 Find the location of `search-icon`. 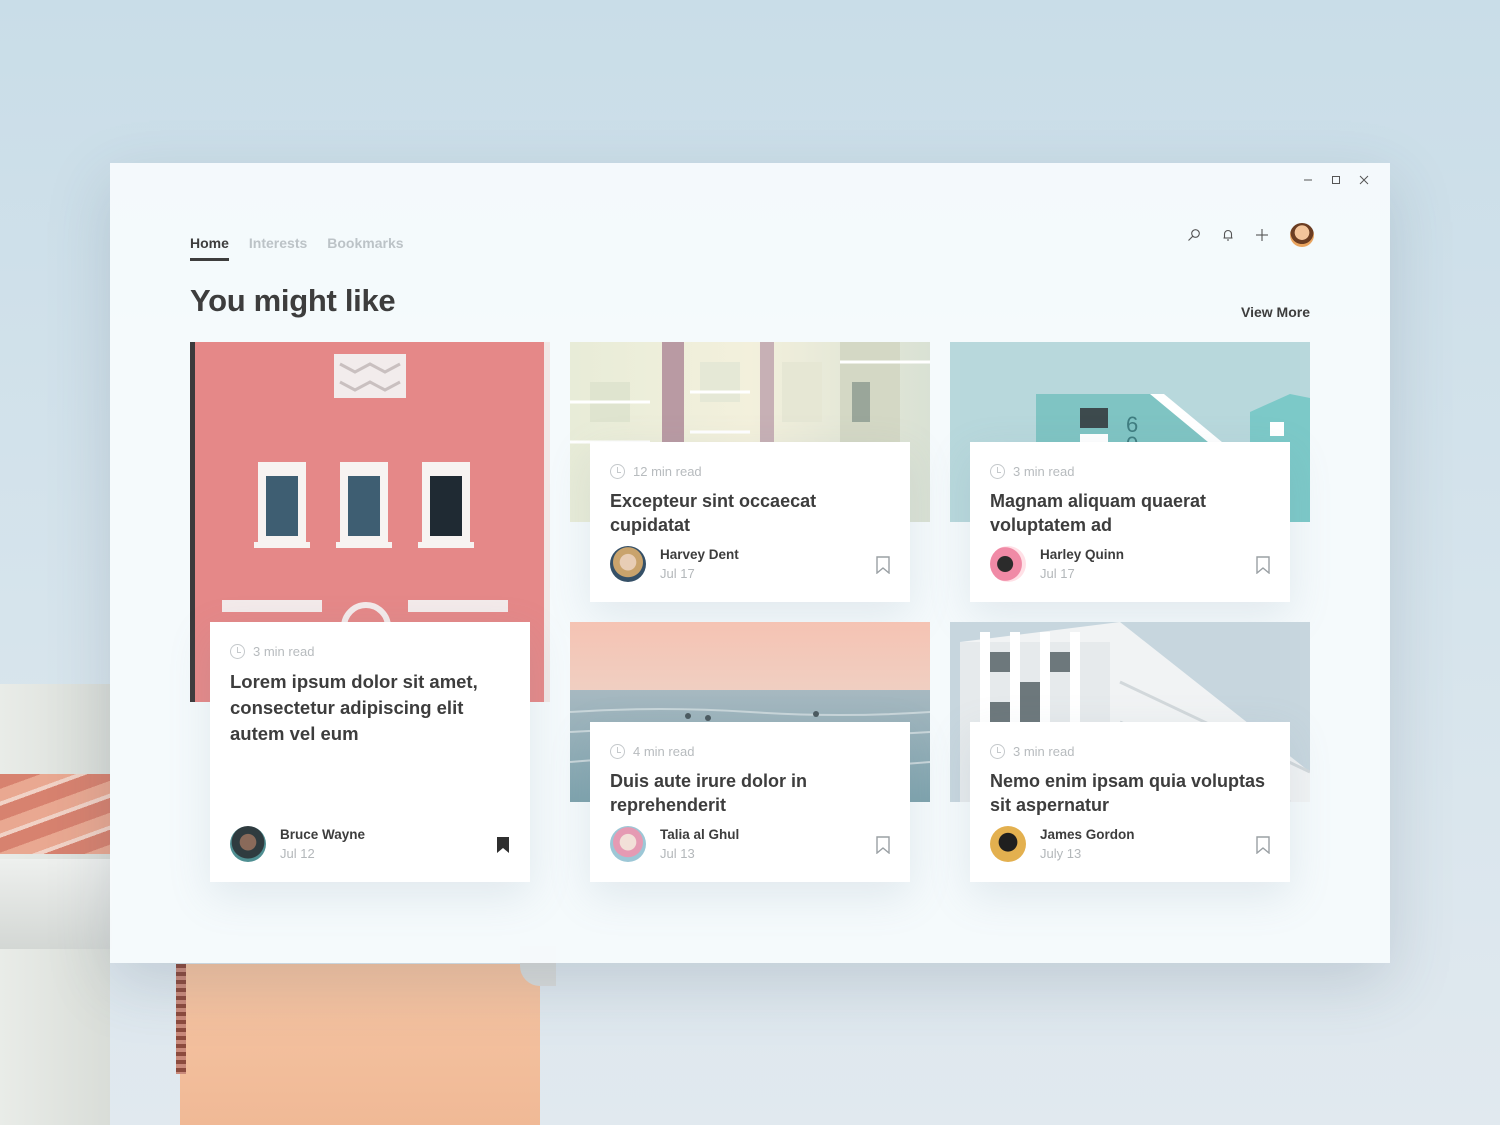

search-icon is located at coordinates (1194, 235).